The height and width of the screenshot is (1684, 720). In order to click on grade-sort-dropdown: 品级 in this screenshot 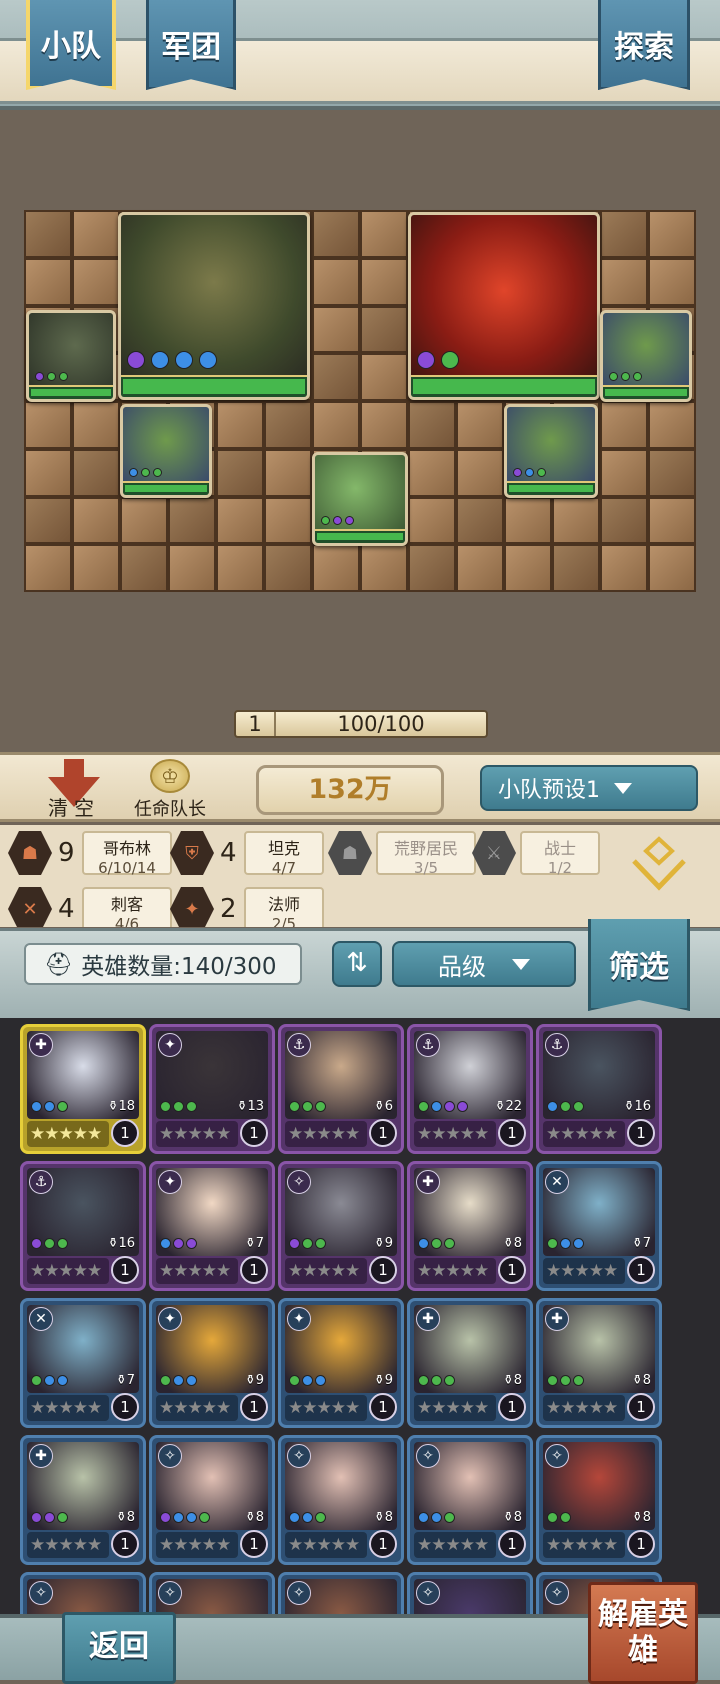, I will do `click(484, 964)`.